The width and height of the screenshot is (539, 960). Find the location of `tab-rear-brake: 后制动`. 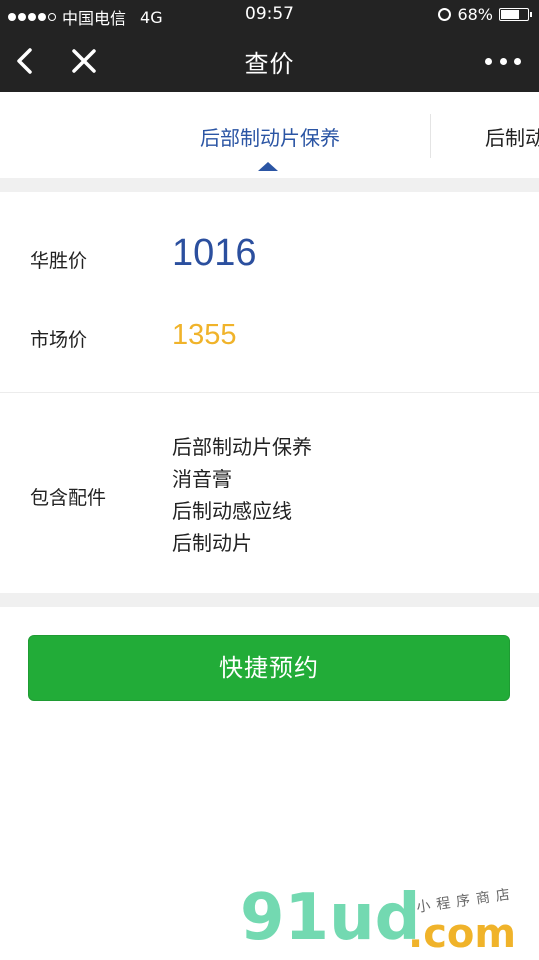

tab-rear-brake: 后制动 is located at coordinates (512, 136).